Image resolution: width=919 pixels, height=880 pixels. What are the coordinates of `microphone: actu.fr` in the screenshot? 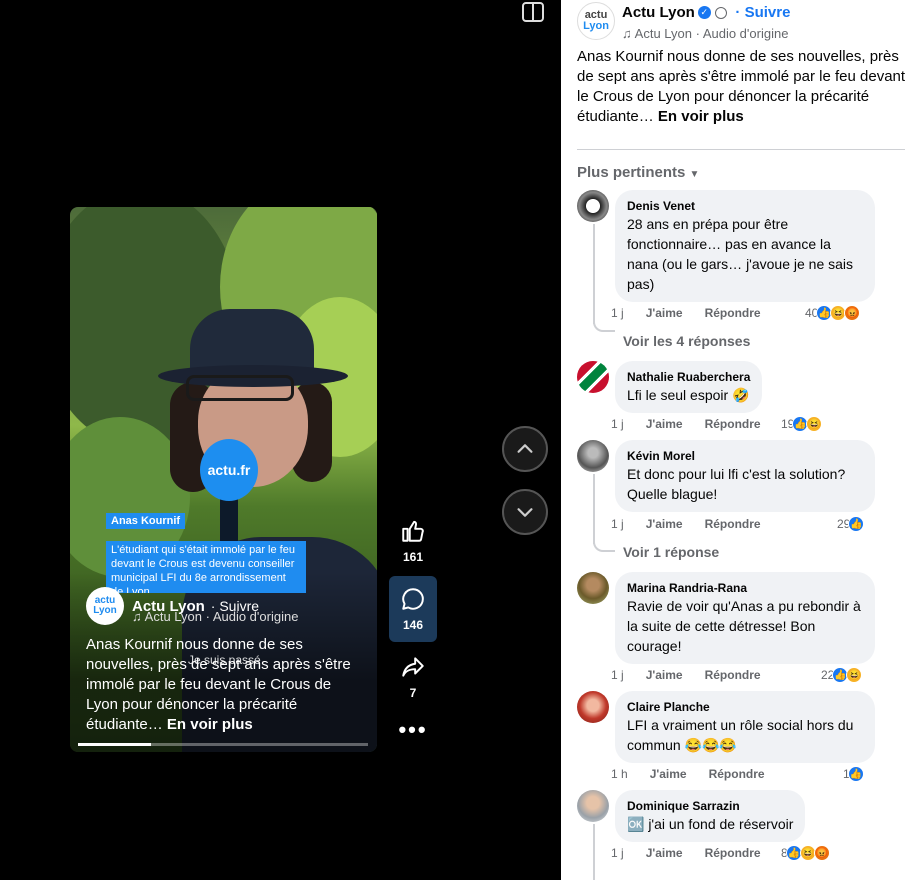 It's located at (229, 470).